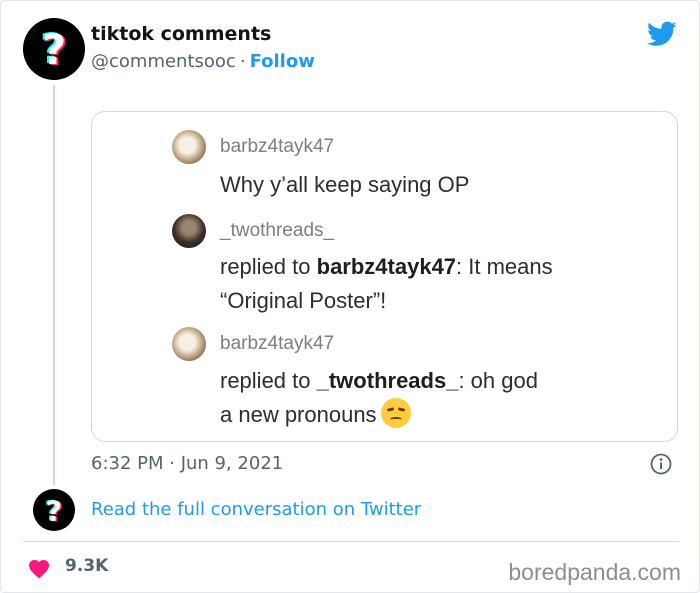 The width and height of the screenshot is (700, 593). Describe the element at coordinates (181, 34) in the screenshot. I see `author-name: tiktok comments` at that location.